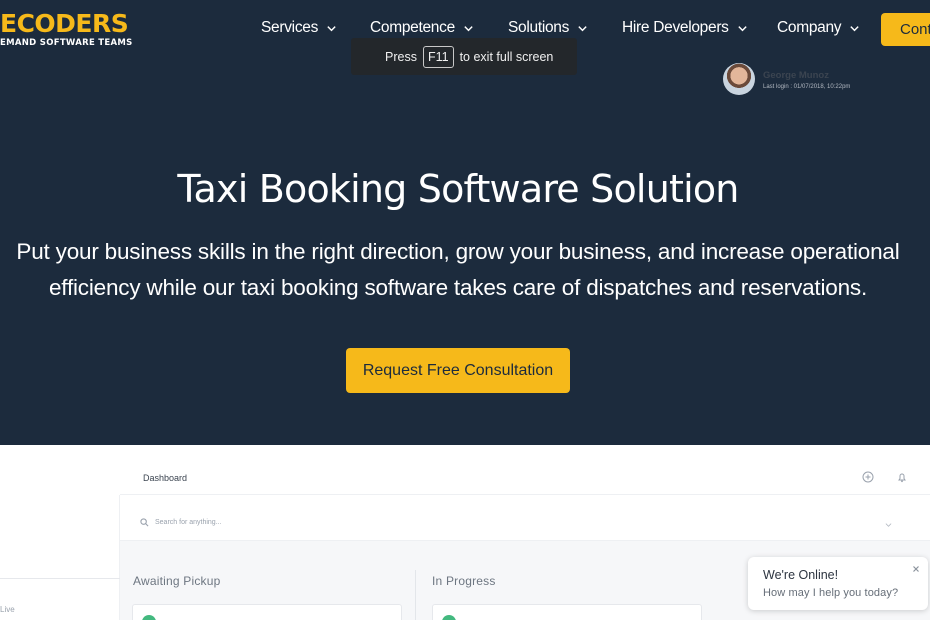  Describe the element at coordinates (165, 478) in the screenshot. I see `preview-dashboard-label: Dashboard` at that location.